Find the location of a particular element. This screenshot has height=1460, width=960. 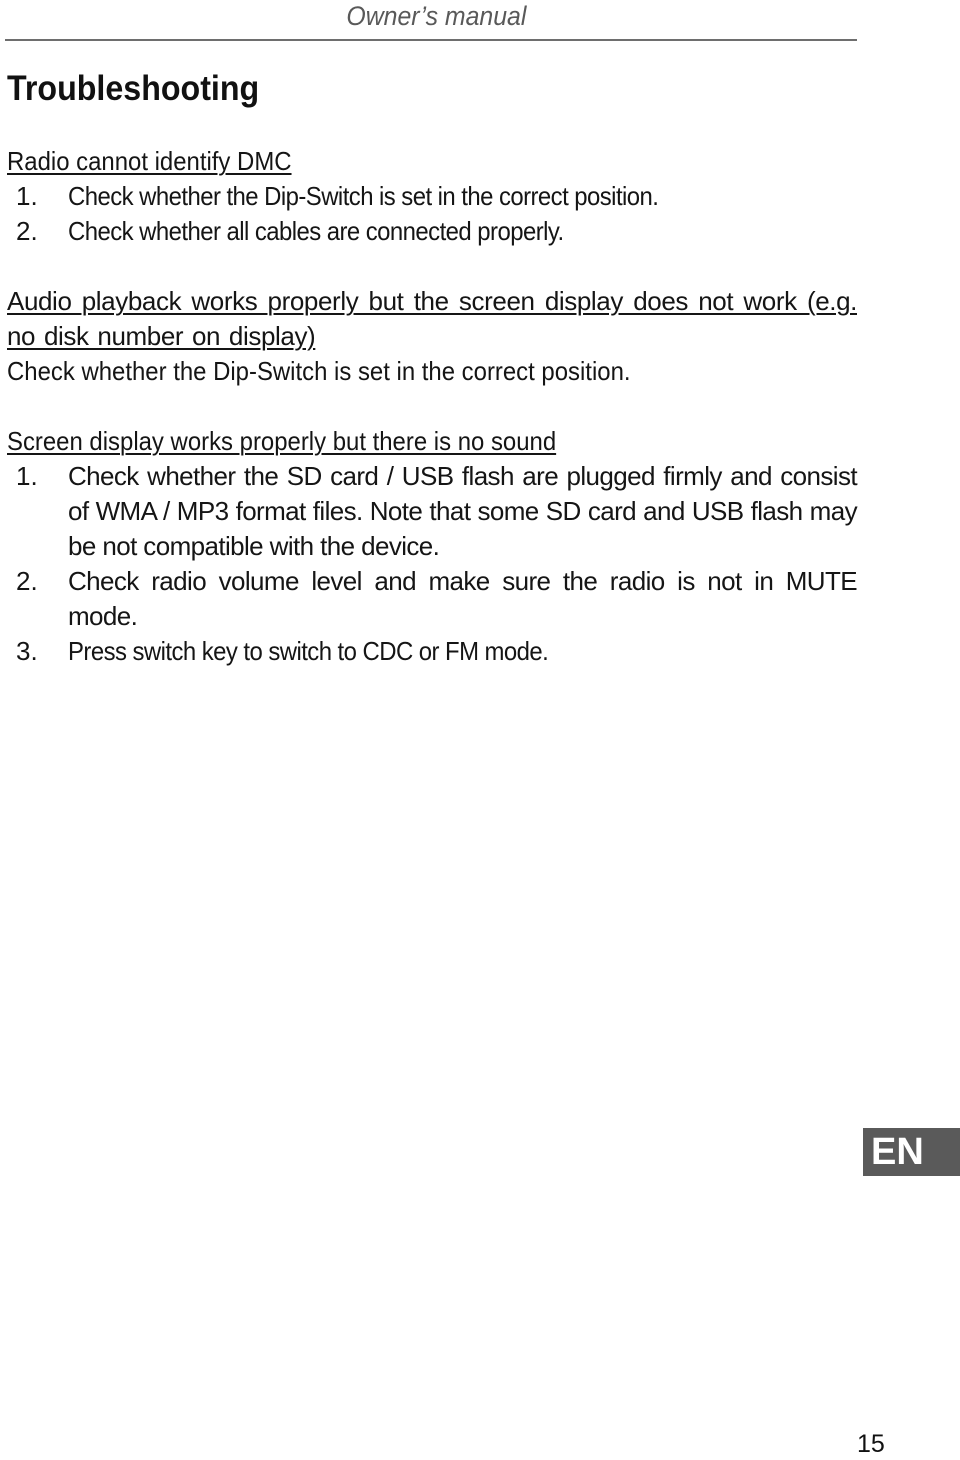

page-number: 15 is located at coordinates (871, 1444).